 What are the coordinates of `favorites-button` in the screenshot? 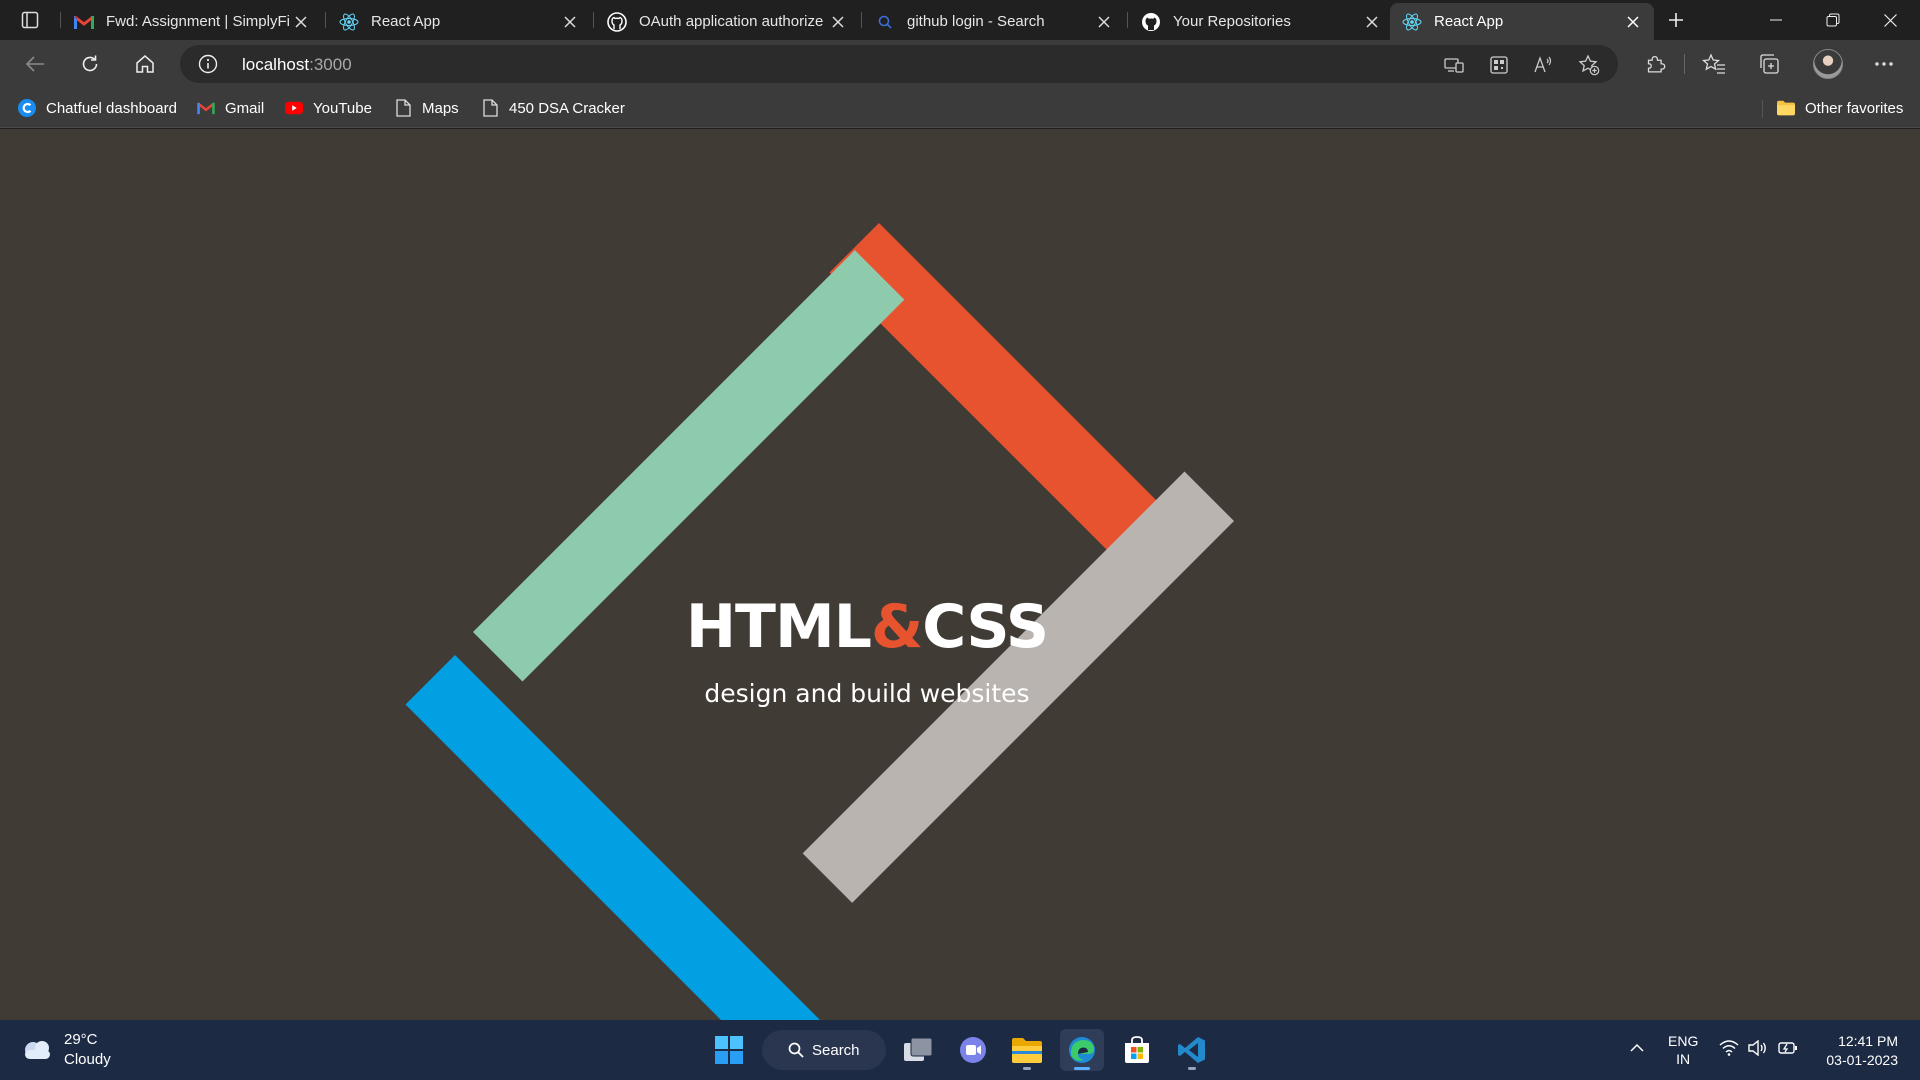 It's located at (1714, 64).